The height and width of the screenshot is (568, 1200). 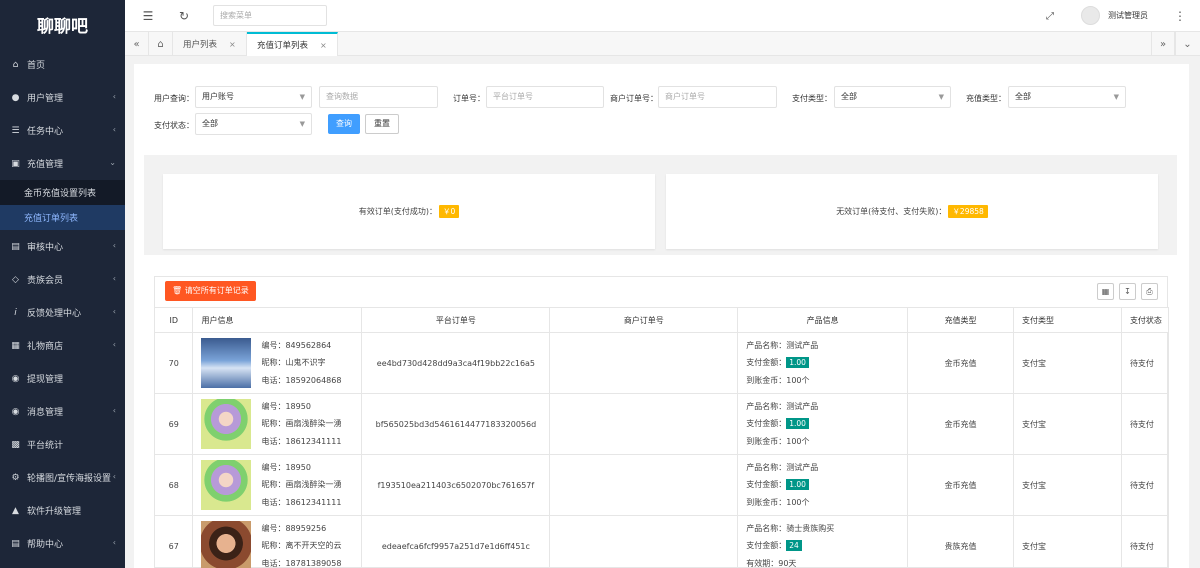 What do you see at coordinates (200, 45) in the screenshot?
I see `tab-label: 用户列表` at bounding box center [200, 45].